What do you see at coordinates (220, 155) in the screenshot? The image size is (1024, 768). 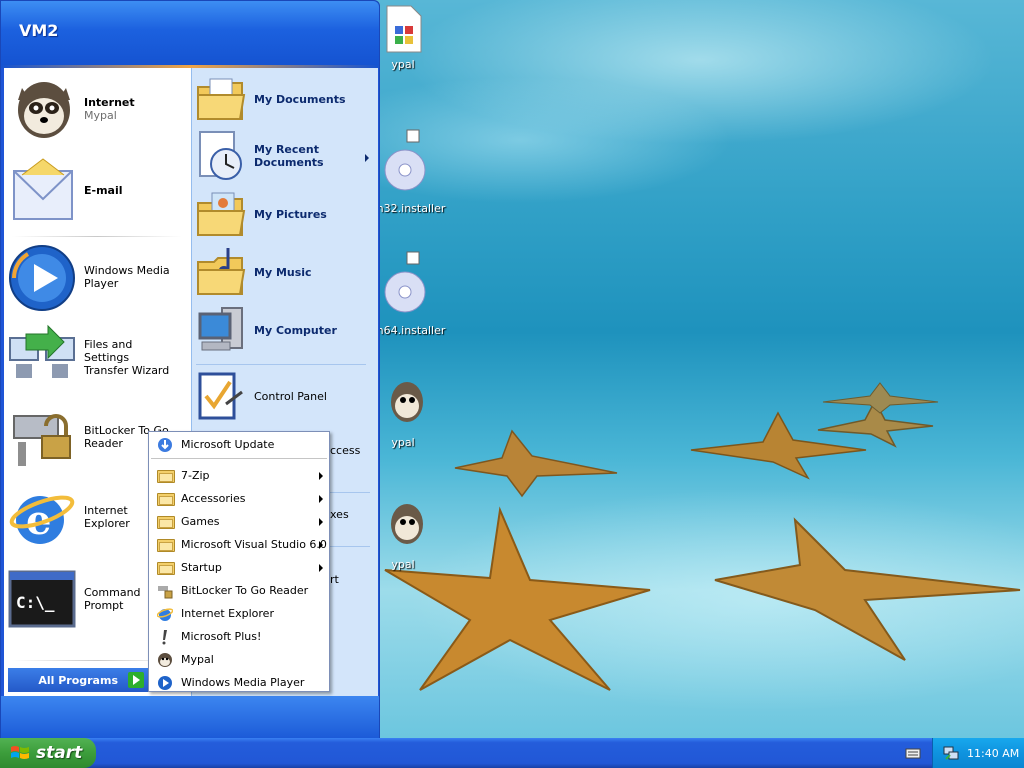 I see `recent-documents-clock-icon` at bounding box center [220, 155].